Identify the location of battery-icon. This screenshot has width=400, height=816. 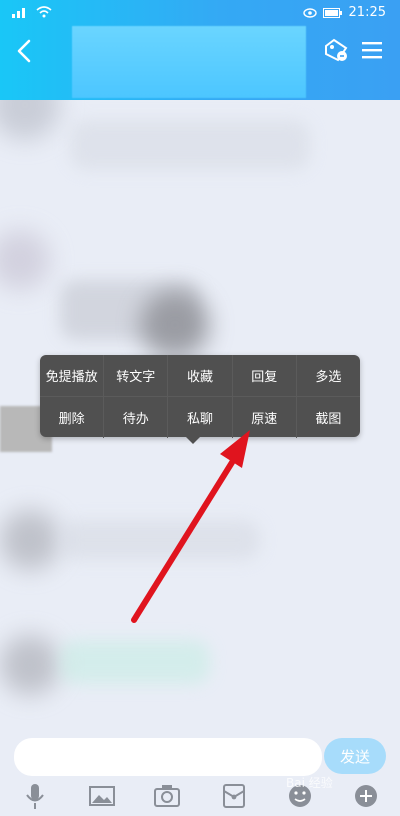
(332, 12).